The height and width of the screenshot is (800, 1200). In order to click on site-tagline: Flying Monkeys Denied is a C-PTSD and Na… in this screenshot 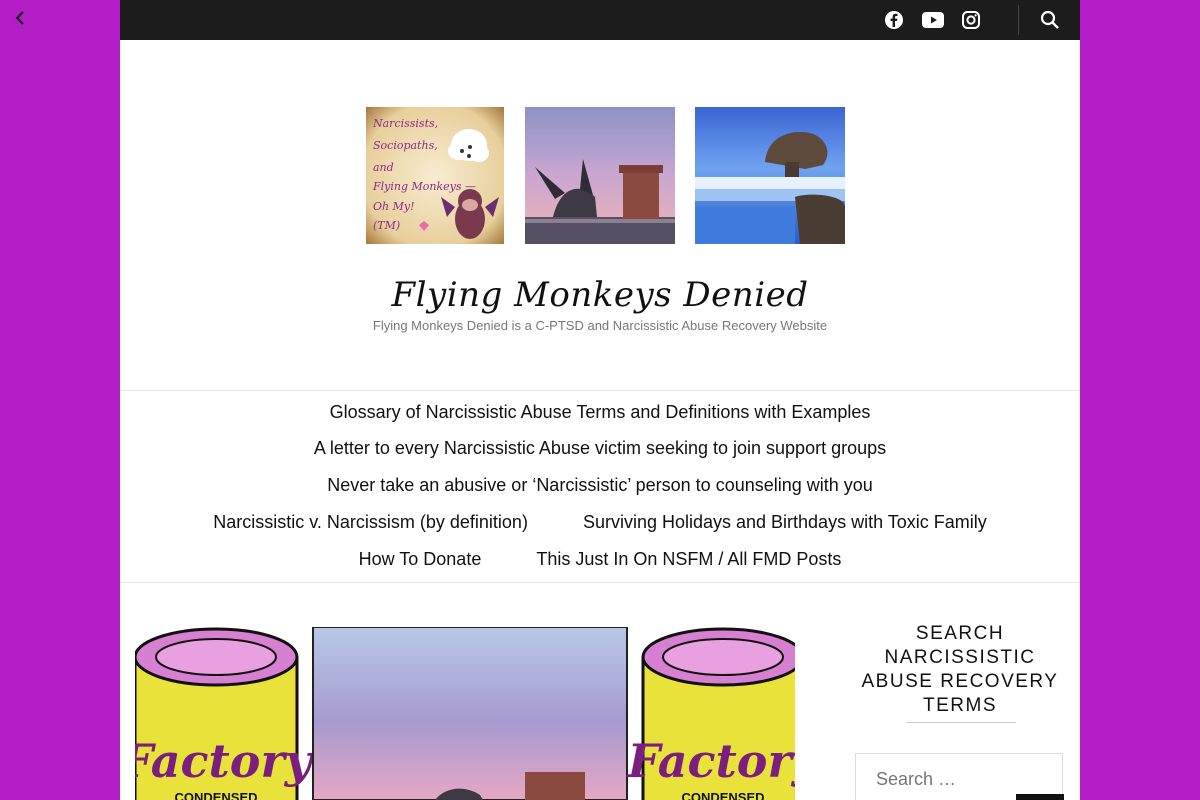, I will do `click(600, 325)`.